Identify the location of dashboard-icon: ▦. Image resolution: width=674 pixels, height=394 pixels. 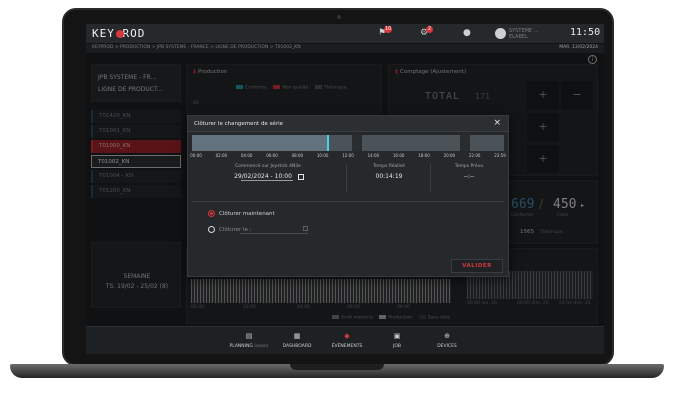
(297, 336).